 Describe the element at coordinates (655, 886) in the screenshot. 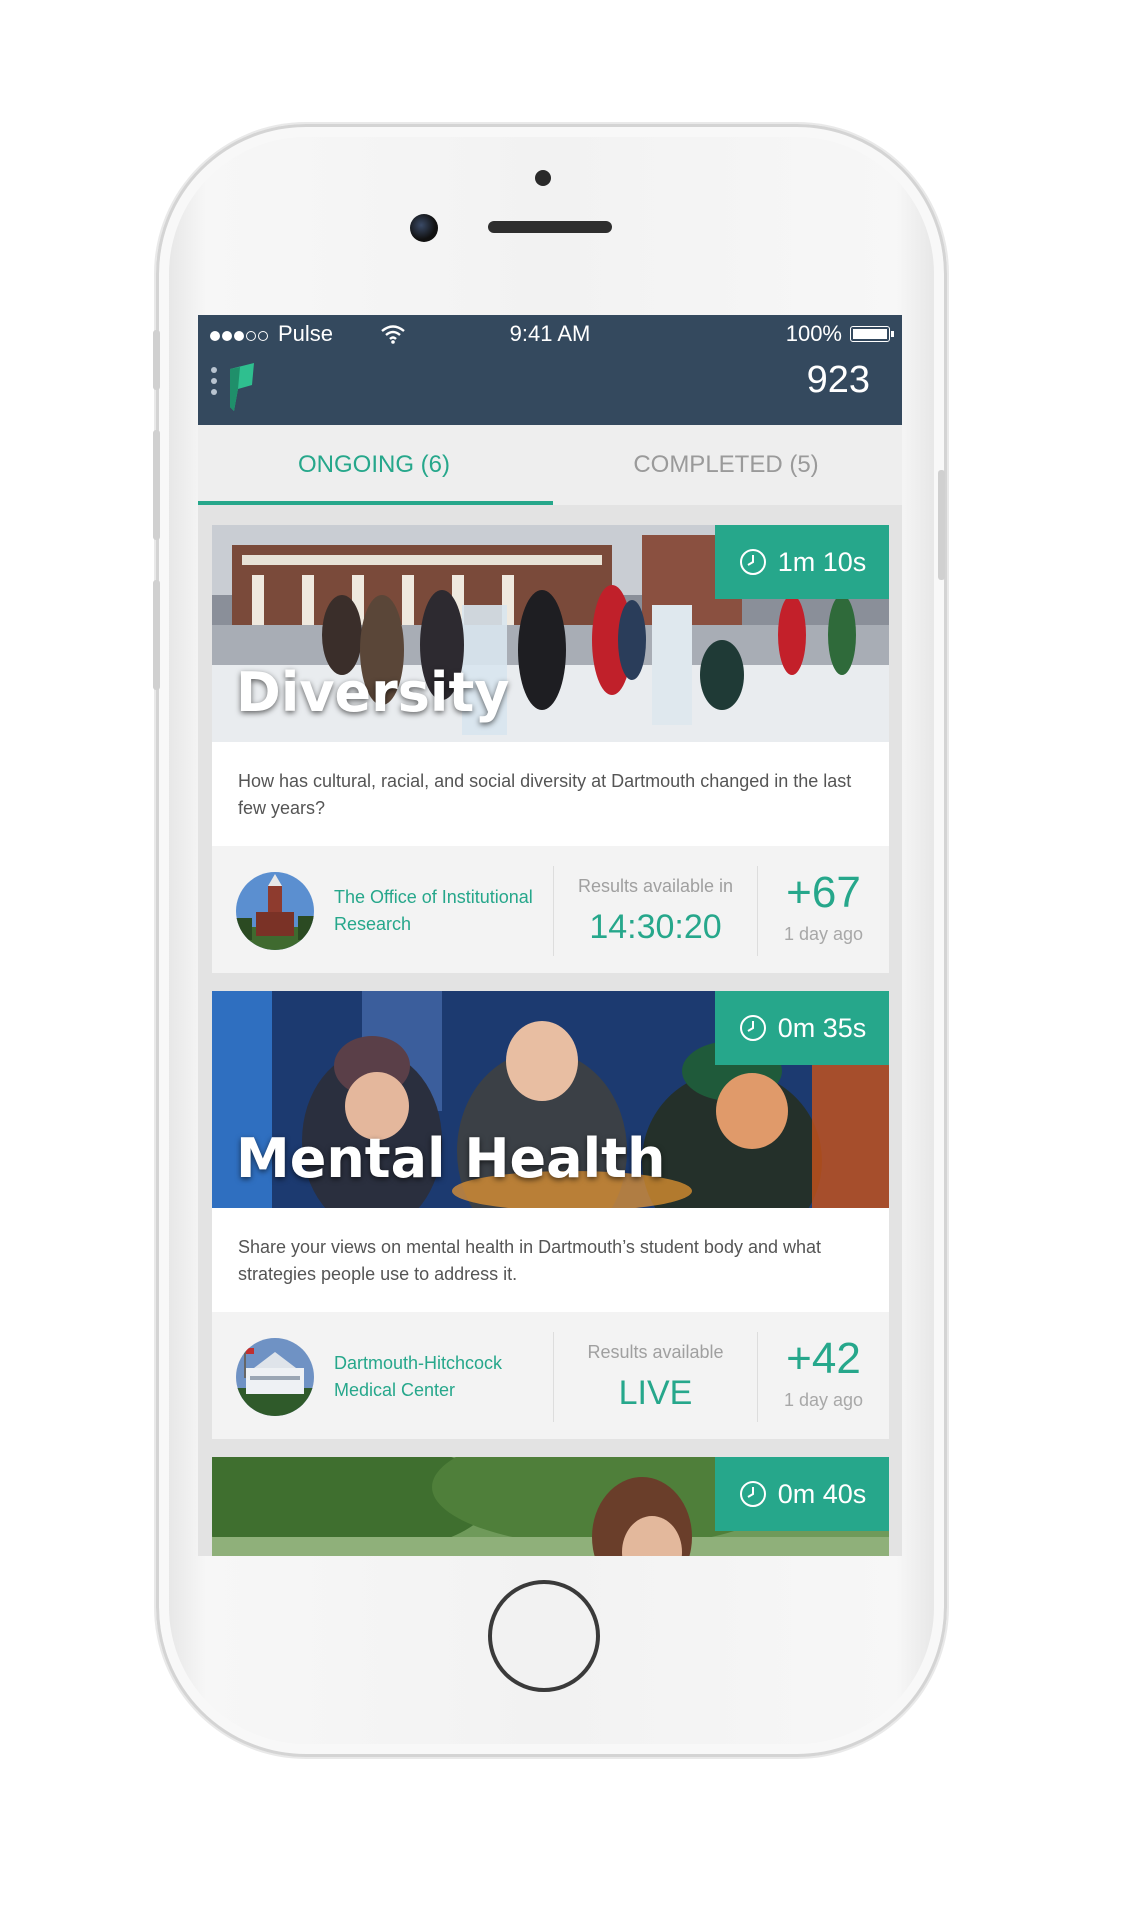

I see `results-label: Results available in` at that location.